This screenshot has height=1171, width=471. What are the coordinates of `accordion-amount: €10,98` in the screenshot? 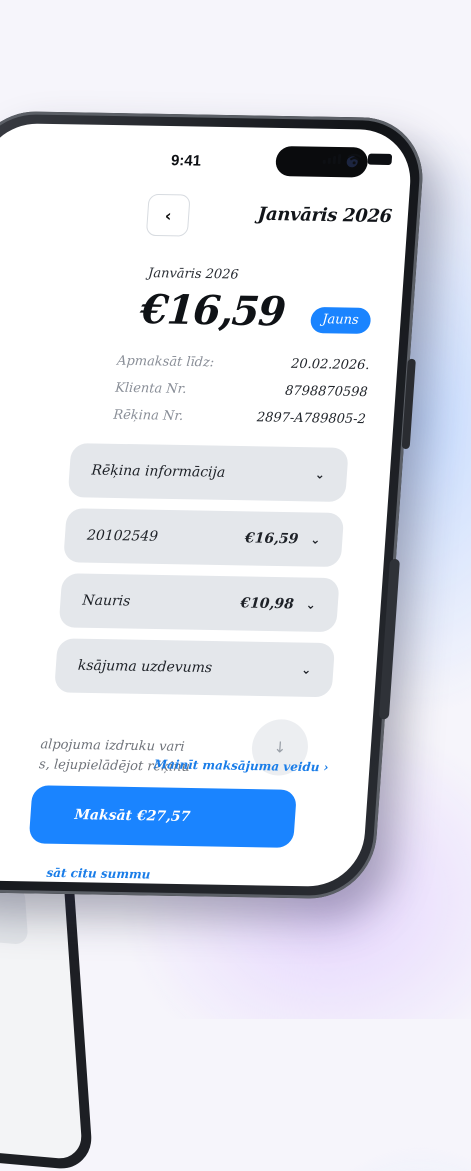 It's located at (267, 604).